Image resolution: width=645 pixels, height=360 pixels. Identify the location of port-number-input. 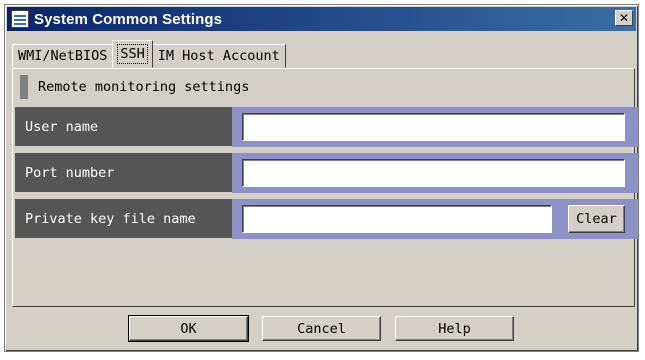
(433, 173).